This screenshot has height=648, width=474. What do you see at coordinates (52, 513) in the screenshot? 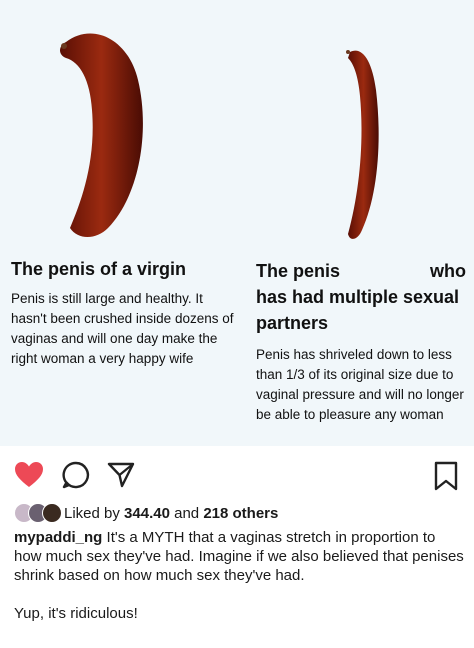
I see `avatar` at bounding box center [52, 513].